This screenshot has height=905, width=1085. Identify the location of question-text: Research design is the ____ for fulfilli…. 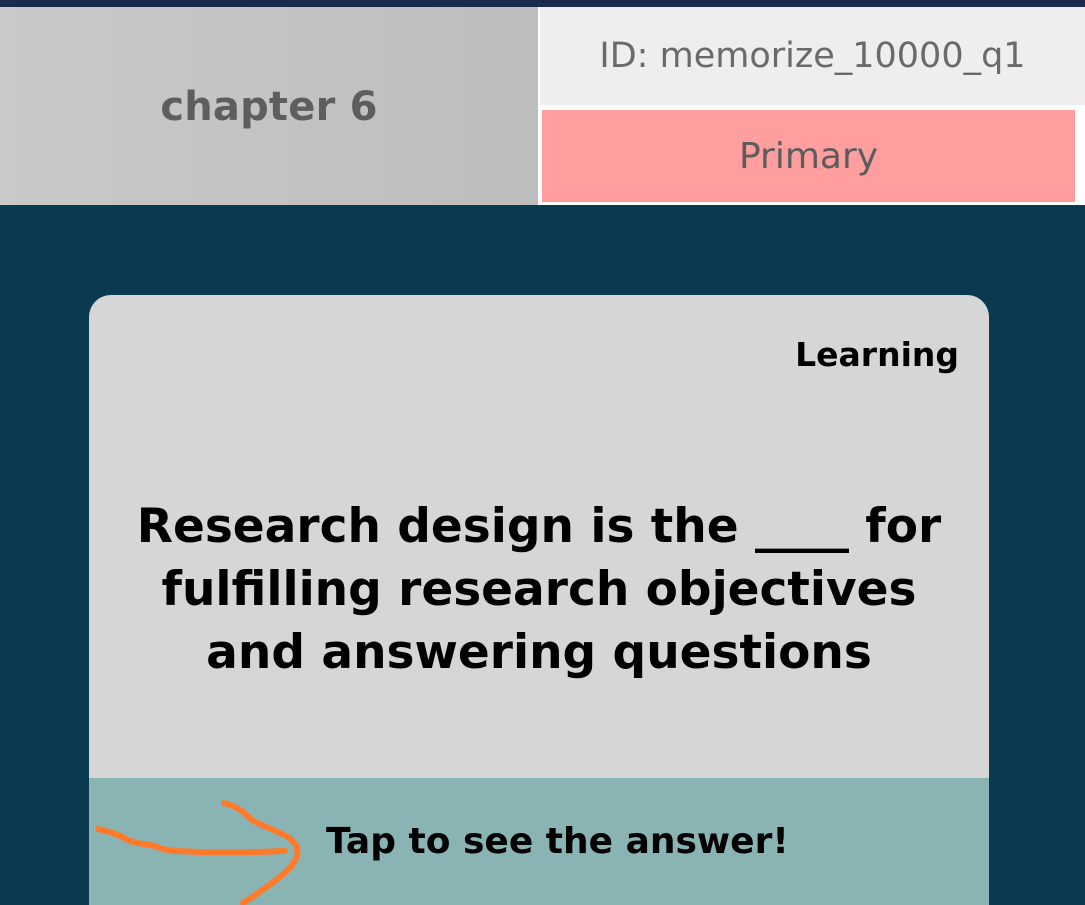
(539, 589).